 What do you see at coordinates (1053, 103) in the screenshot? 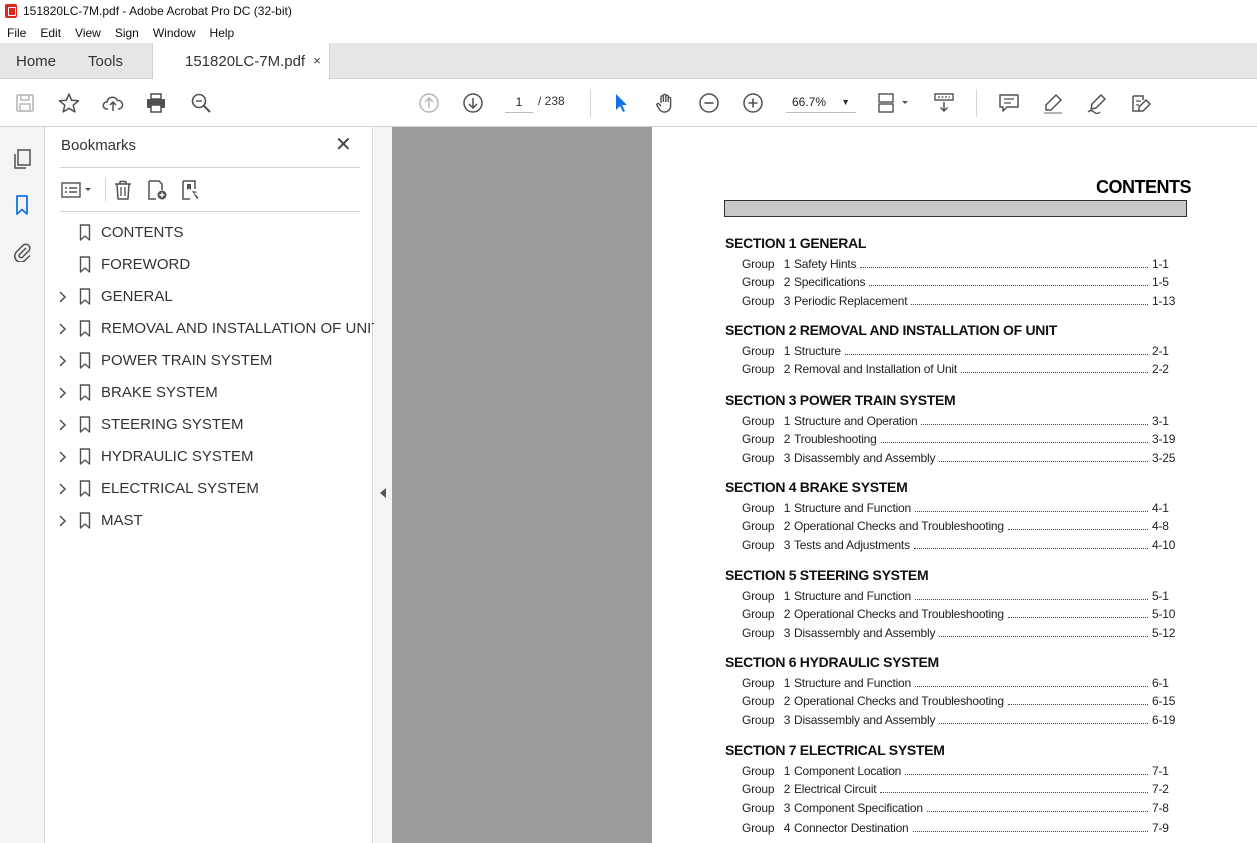
I see `highlight-icon` at bounding box center [1053, 103].